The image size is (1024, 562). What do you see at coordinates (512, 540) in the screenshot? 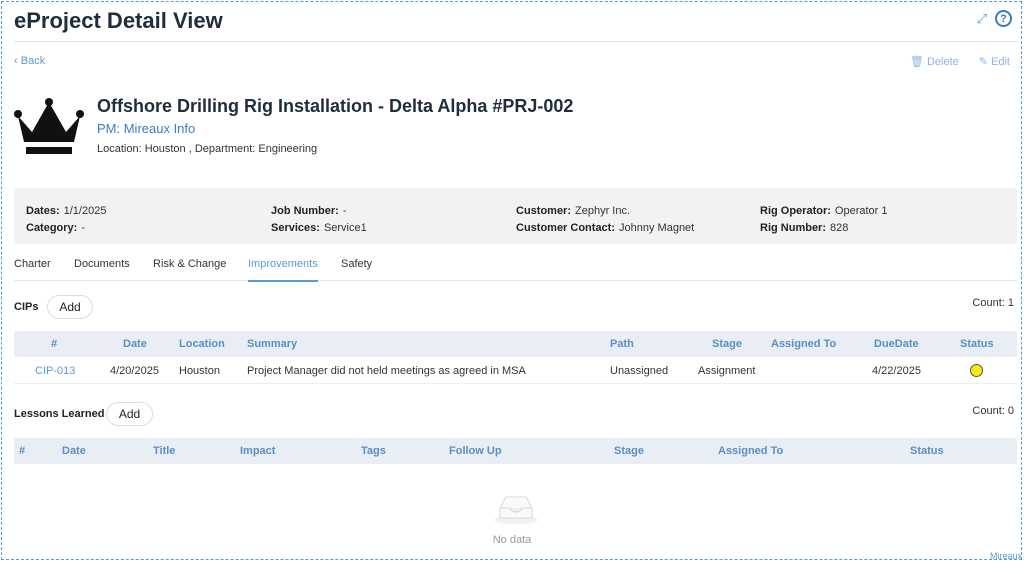
I see `no-data-text: No data` at bounding box center [512, 540].